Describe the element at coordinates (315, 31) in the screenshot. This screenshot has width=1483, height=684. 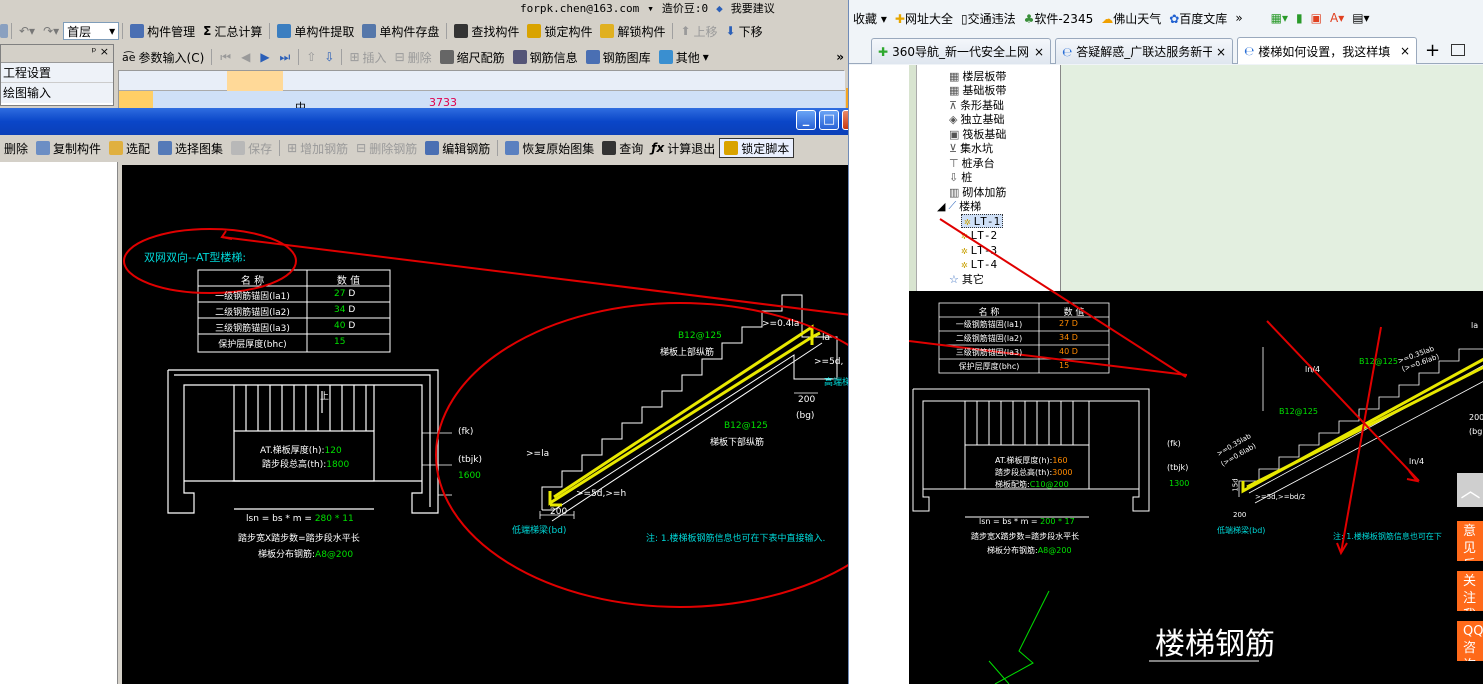
I see `single-extract-button: 单构件提取` at that location.